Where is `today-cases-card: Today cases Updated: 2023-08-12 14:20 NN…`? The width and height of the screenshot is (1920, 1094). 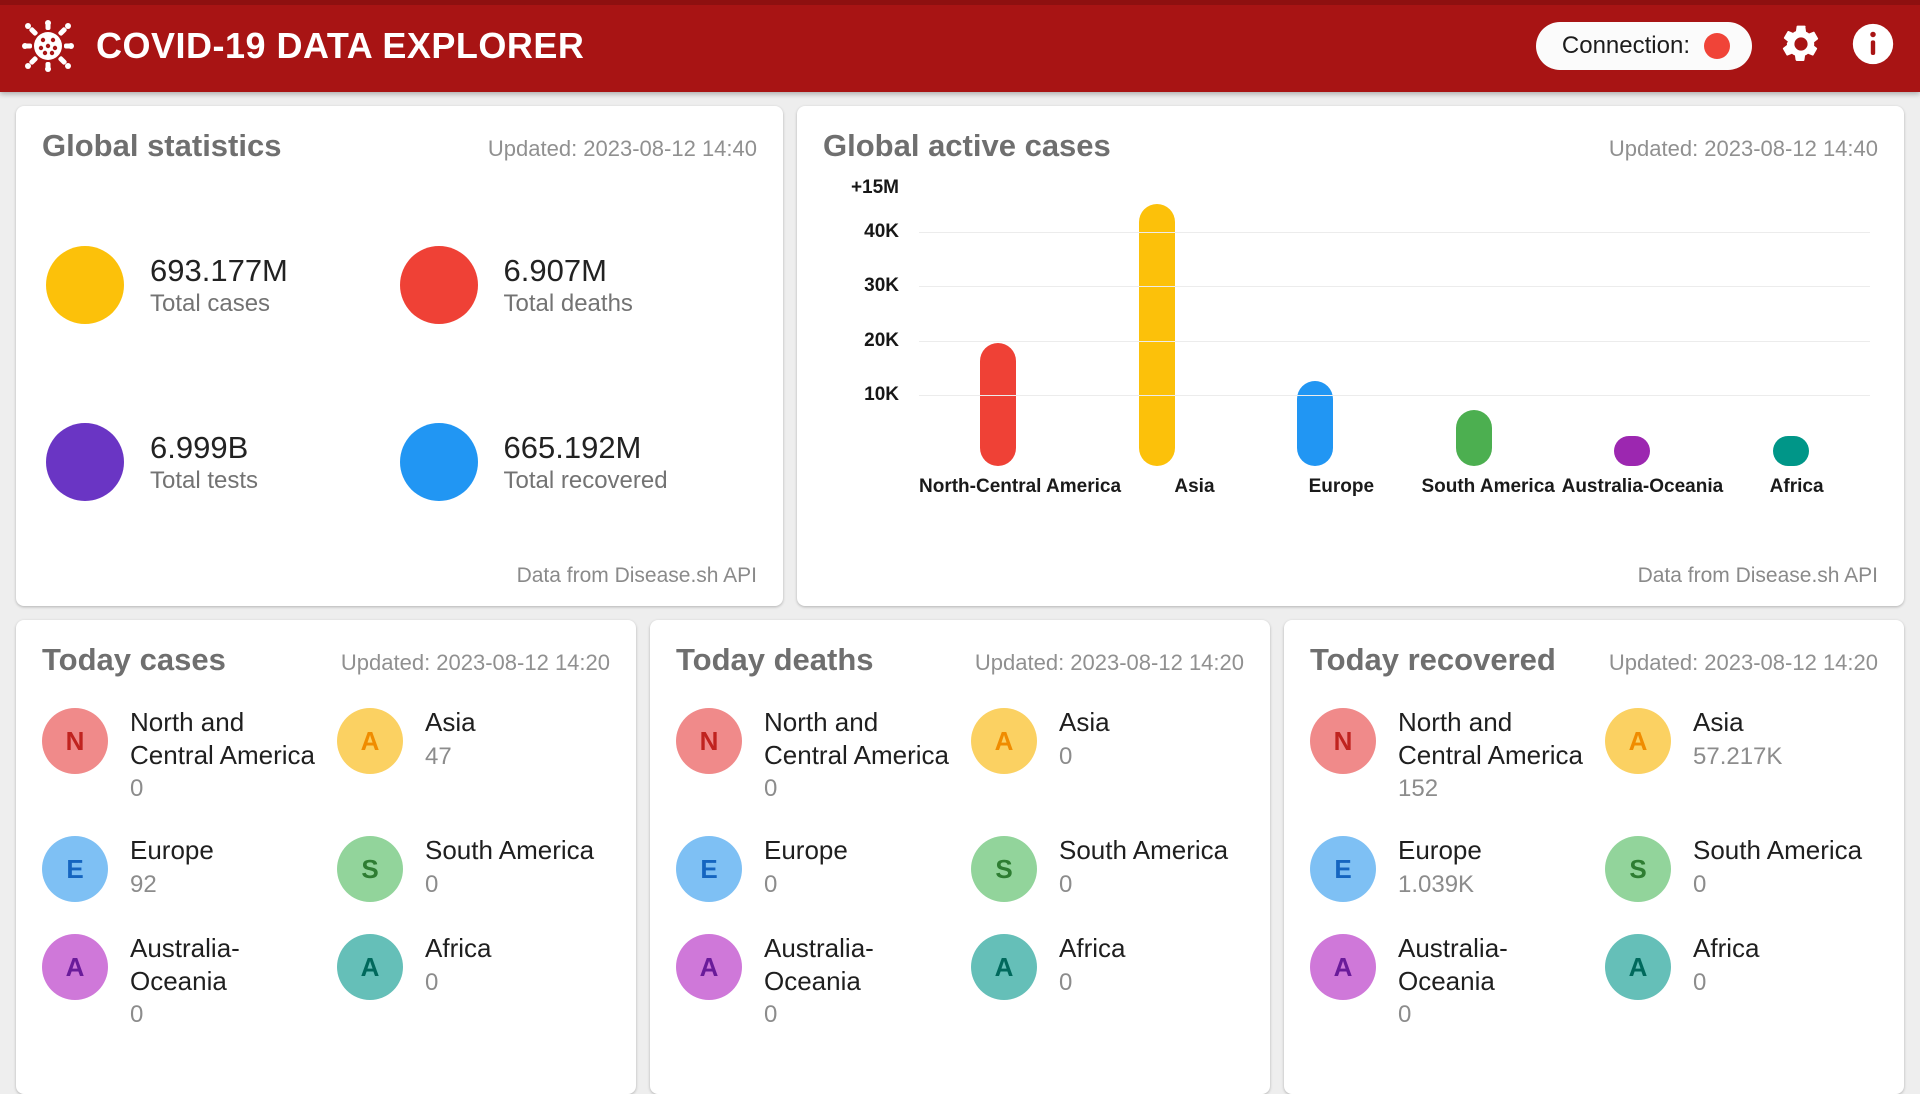 today-cases-card: Today cases Updated: 2023-08-12 14:20 NN… is located at coordinates (326, 857).